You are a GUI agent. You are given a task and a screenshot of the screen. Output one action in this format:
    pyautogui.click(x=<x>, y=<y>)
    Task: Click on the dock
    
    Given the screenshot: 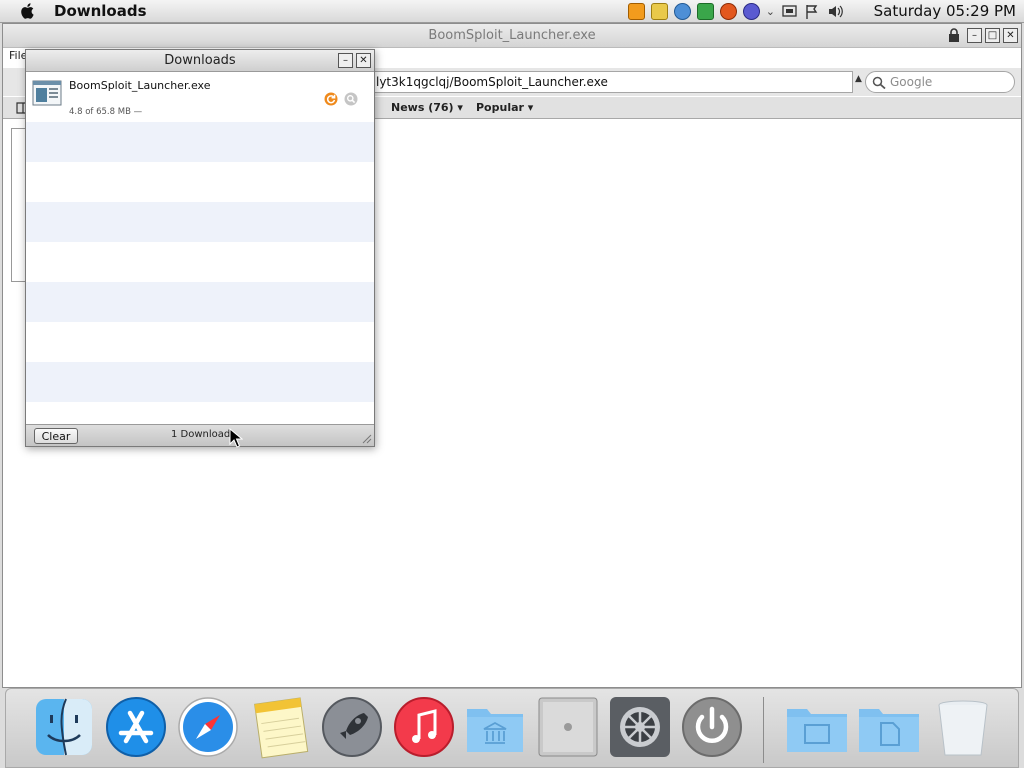 What is the action you would take?
    pyautogui.click(x=512, y=728)
    